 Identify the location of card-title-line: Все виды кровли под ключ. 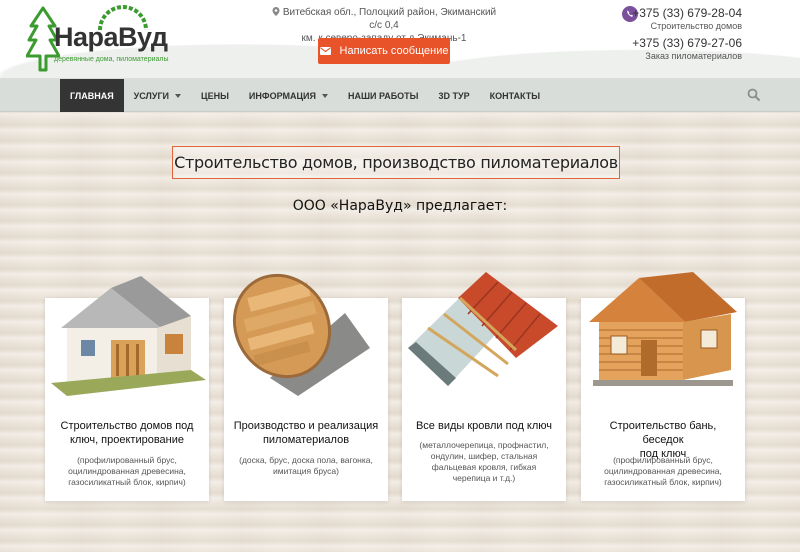
(484, 426).